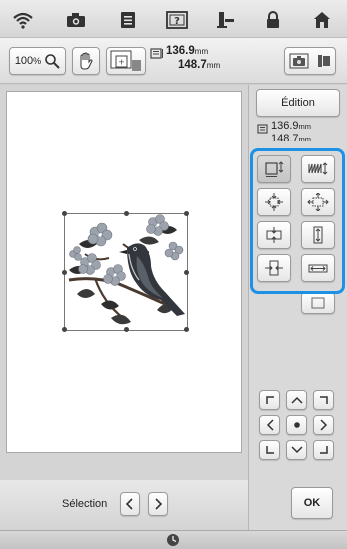 The image size is (347, 549). Describe the element at coordinates (64, 272) in the screenshot. I see `resize-handle-ml` at that location.